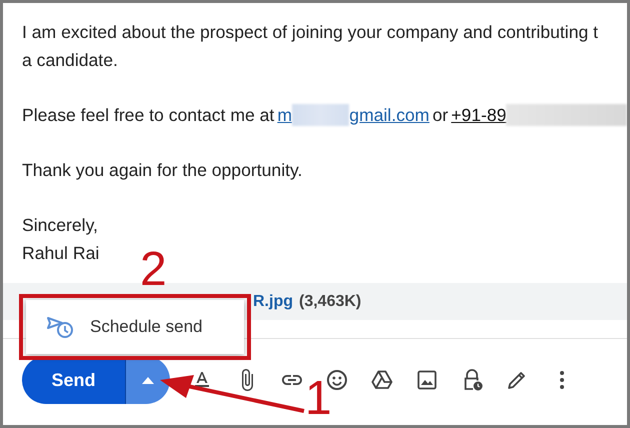 The width and height of the screenshot is (630, 428). Describe the element at coordinates (60, 225) in the screenshot. I see `body-text-line: Sincerely,` at that location.